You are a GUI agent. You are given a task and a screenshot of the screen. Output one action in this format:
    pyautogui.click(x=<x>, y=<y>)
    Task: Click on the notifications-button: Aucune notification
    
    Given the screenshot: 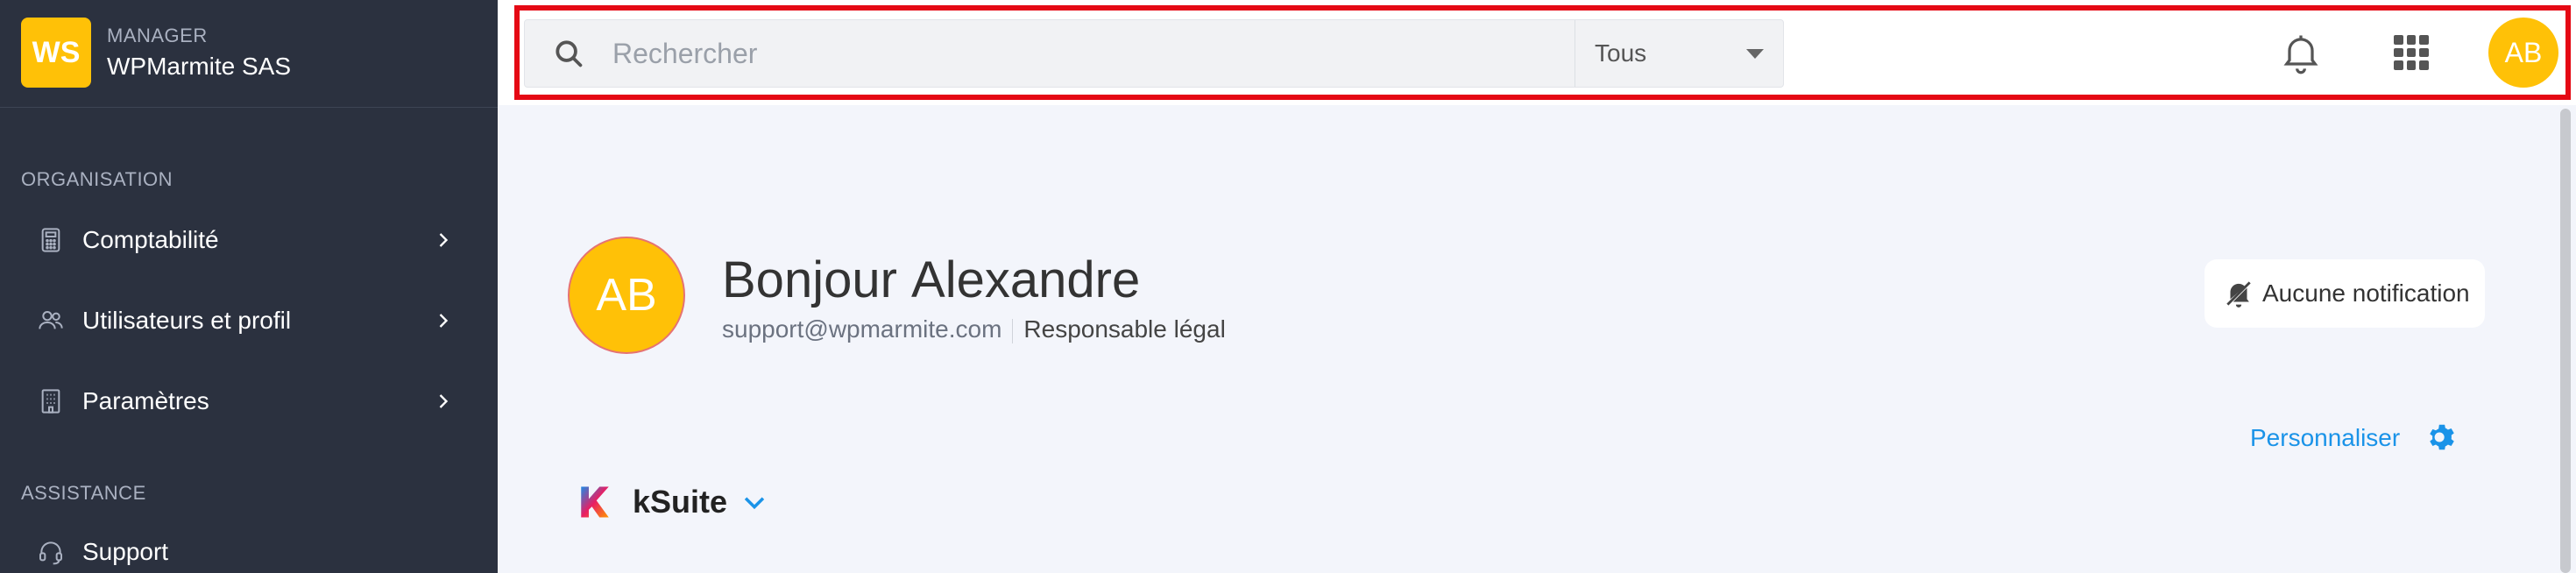 What is the action you would take?
    pyautogui.click(x=2344, y=293)
    